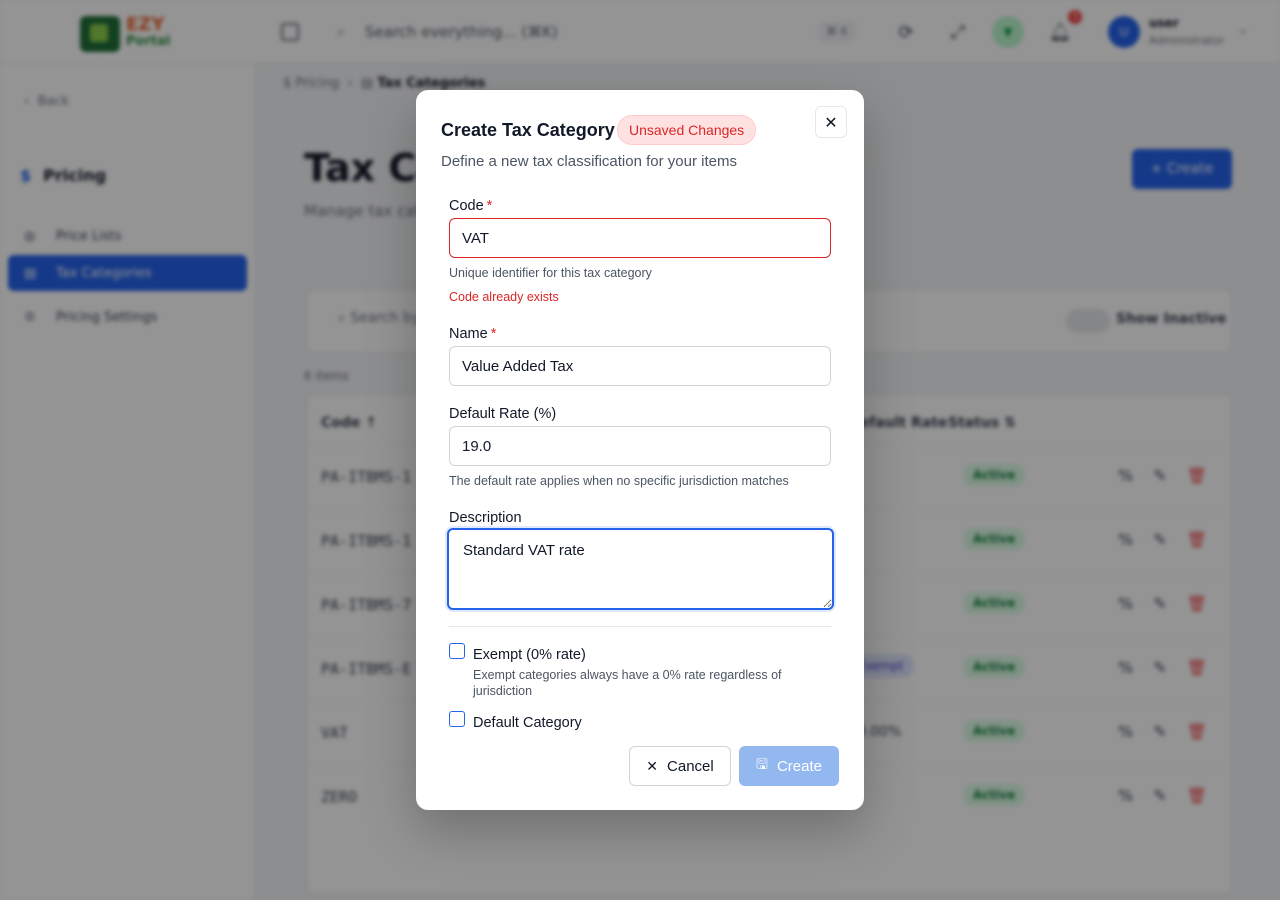  Describe the element at coordinates (690, 766) in the screenshot. I see `cancel-label: Cancel` at that location.